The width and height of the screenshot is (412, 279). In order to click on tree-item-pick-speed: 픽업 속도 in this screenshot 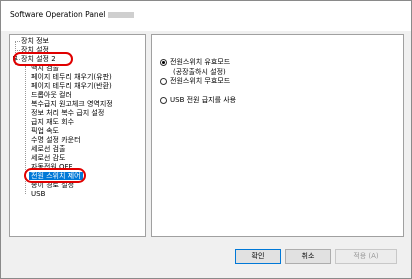, I will do `click(45, 131)`.